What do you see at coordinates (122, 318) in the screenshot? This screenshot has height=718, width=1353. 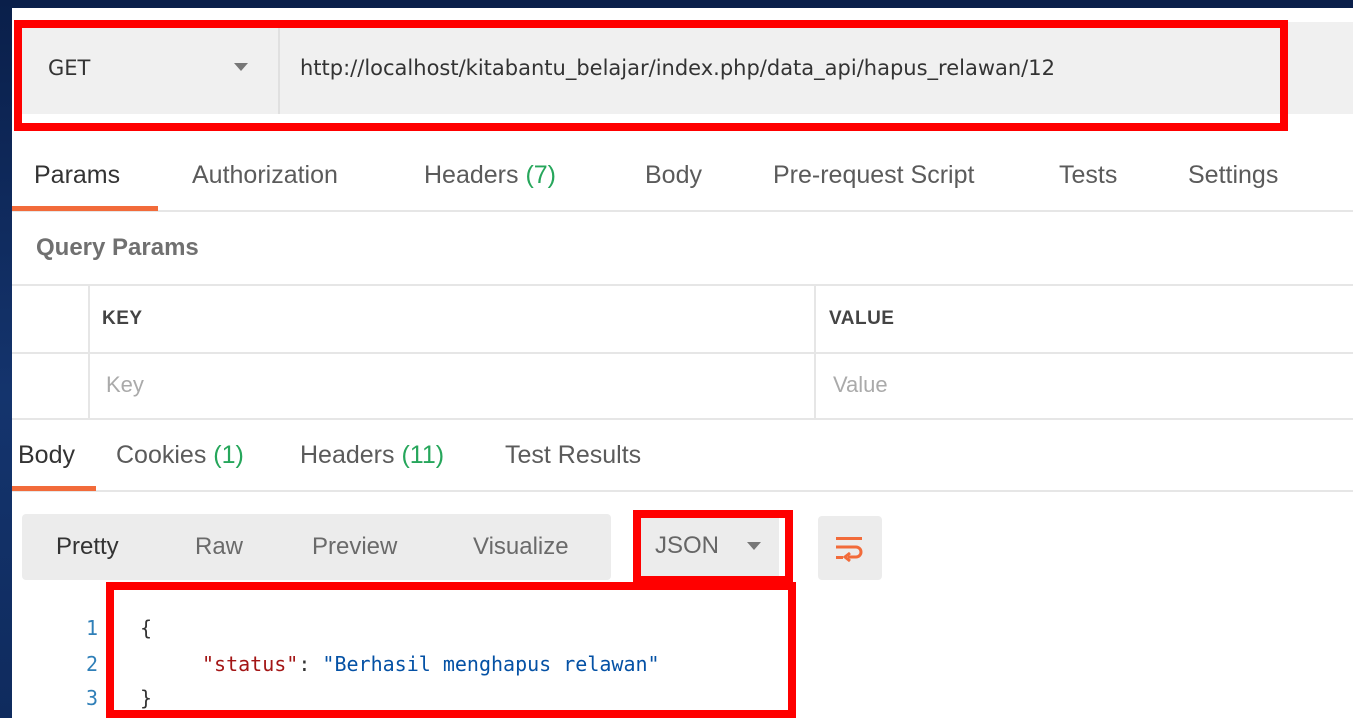 I see `key-column-header: KEY` at bounding box center [122, 318].